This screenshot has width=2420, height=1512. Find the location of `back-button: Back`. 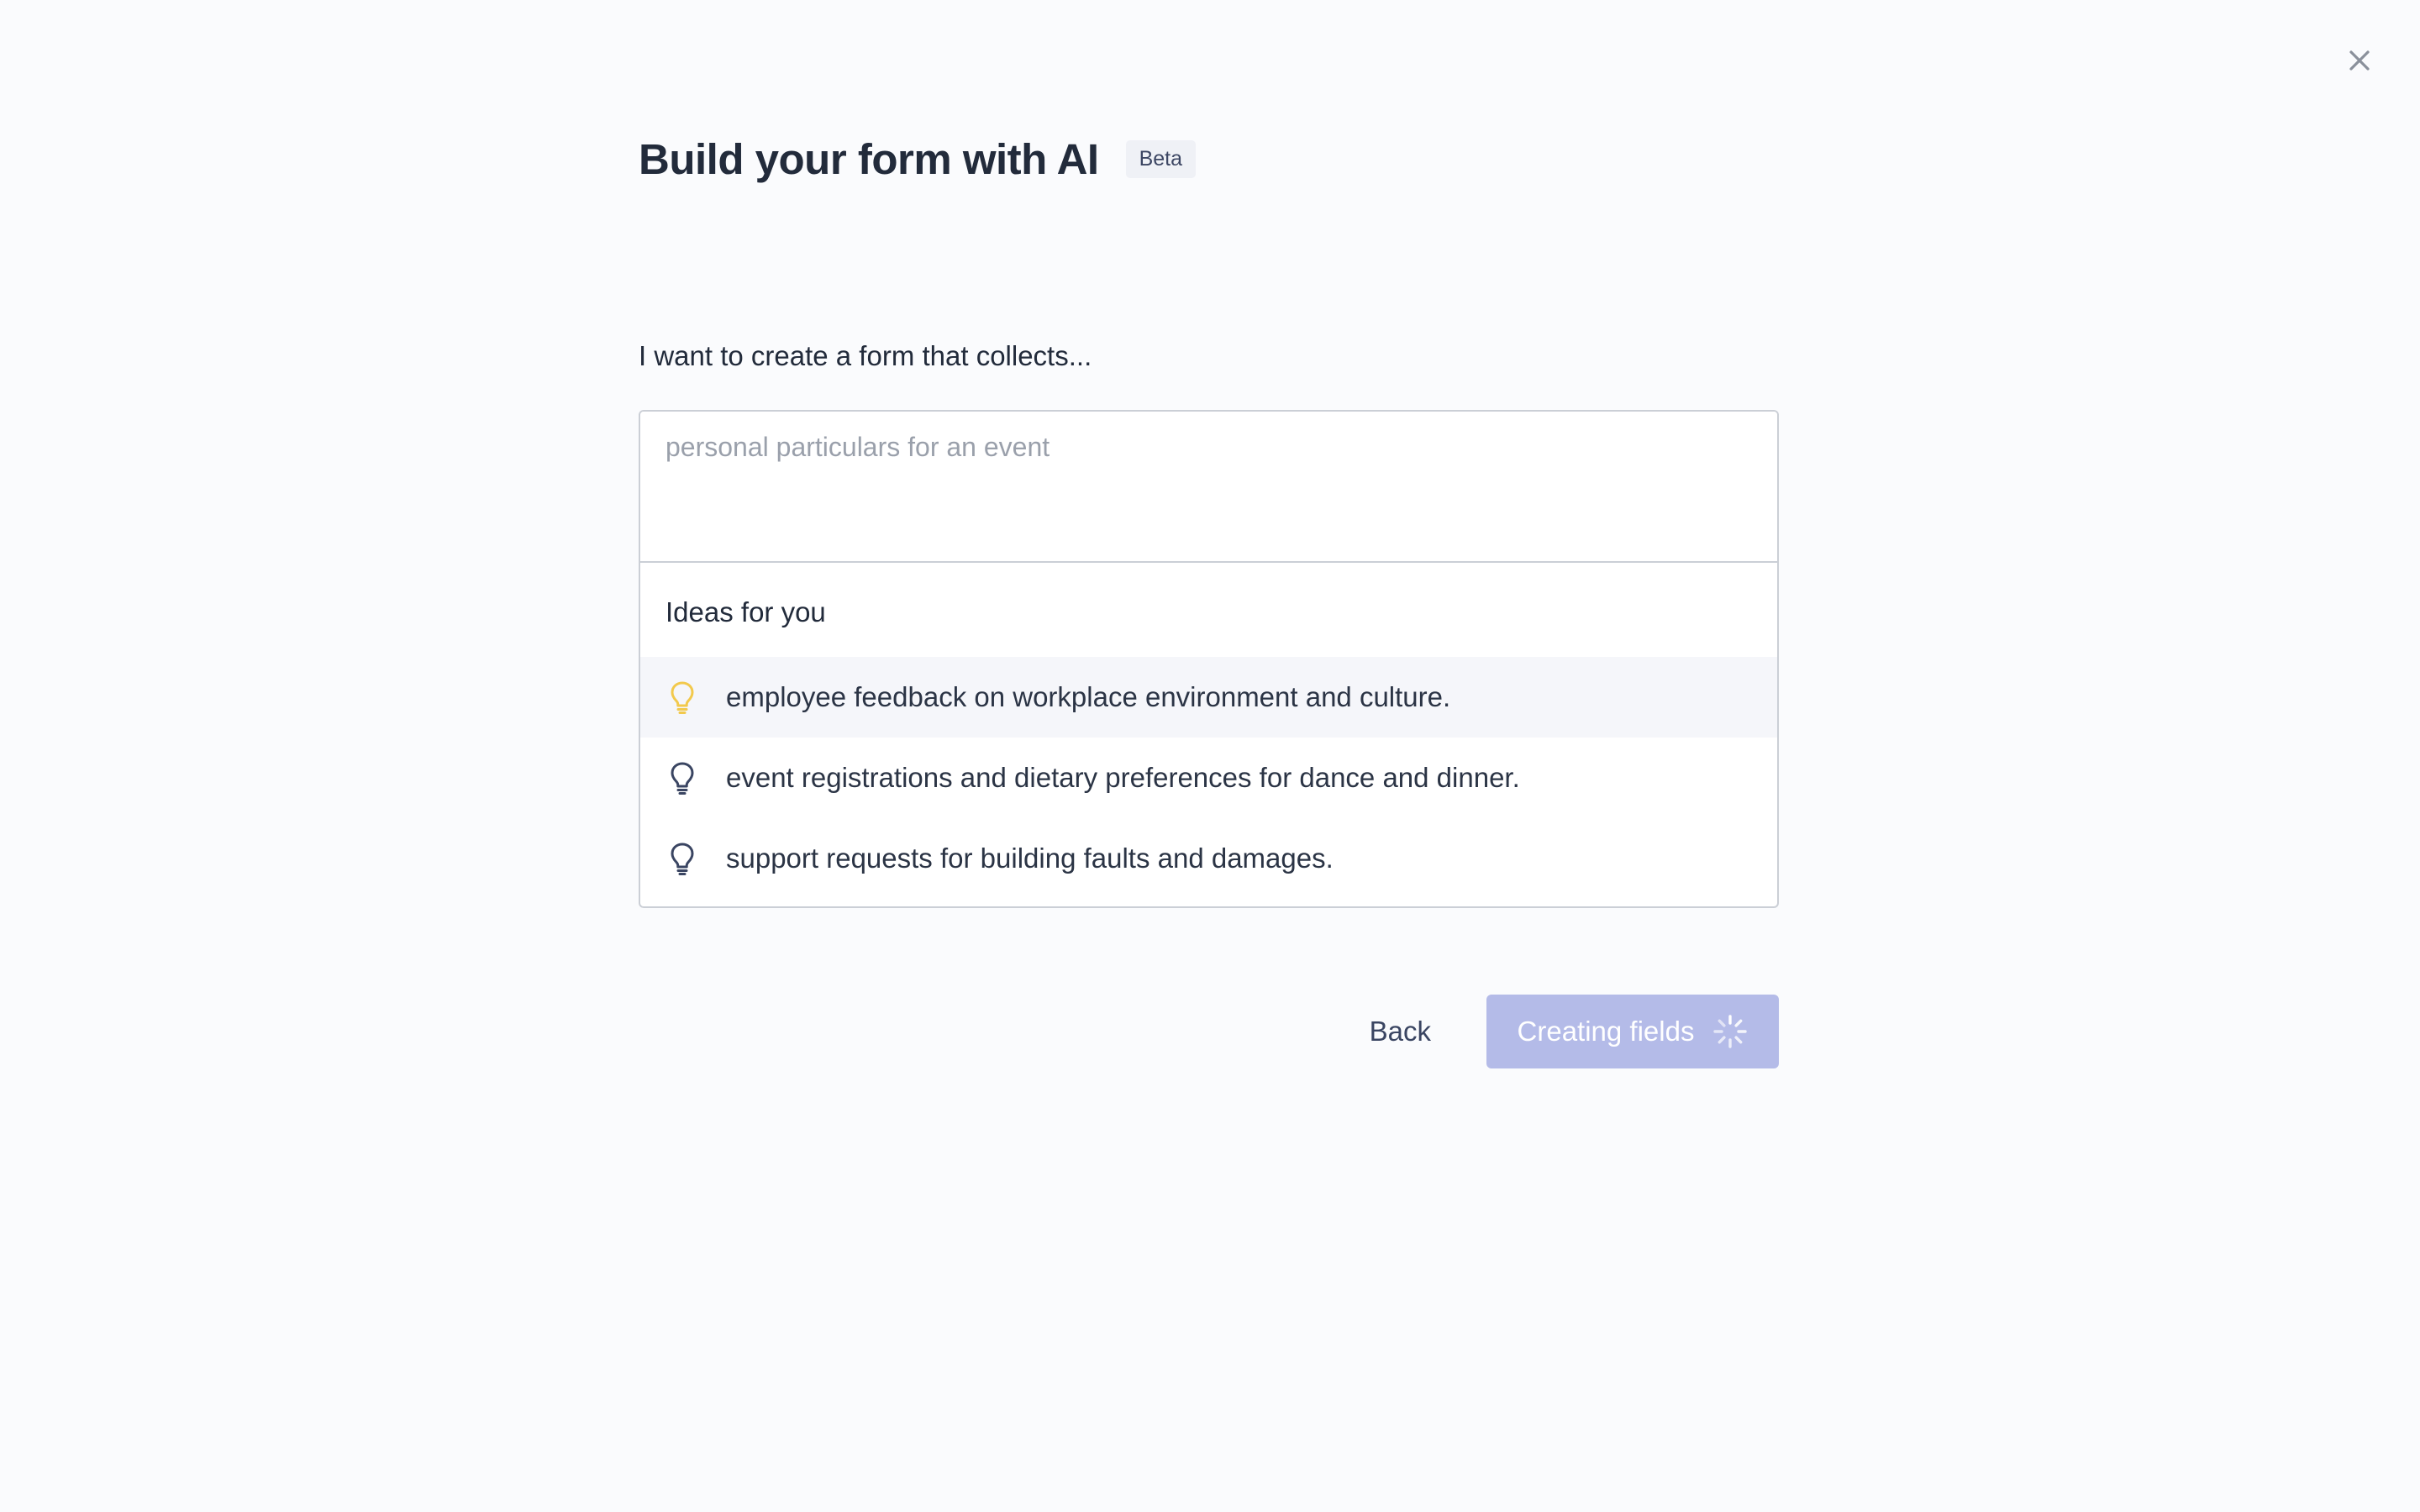

back-button: Back is located at coordinates (1401, 1031).